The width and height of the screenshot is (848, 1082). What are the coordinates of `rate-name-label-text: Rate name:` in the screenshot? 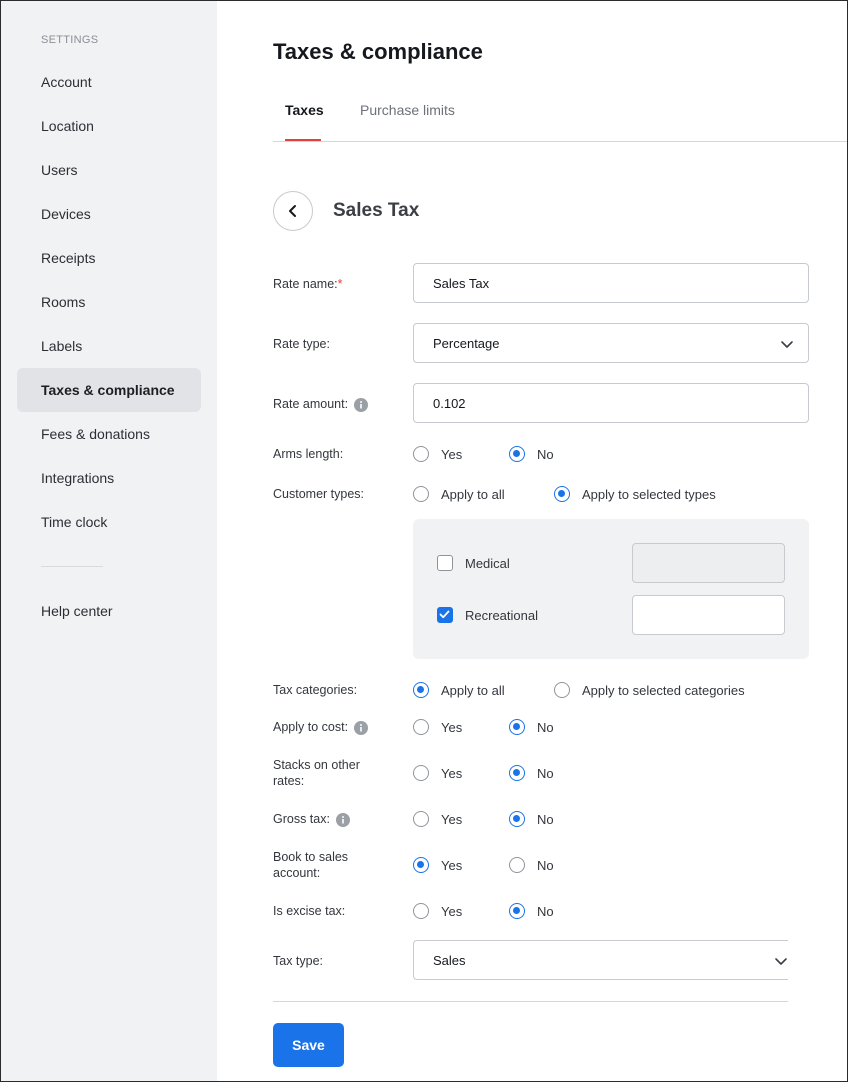 It's located at (305, 284).